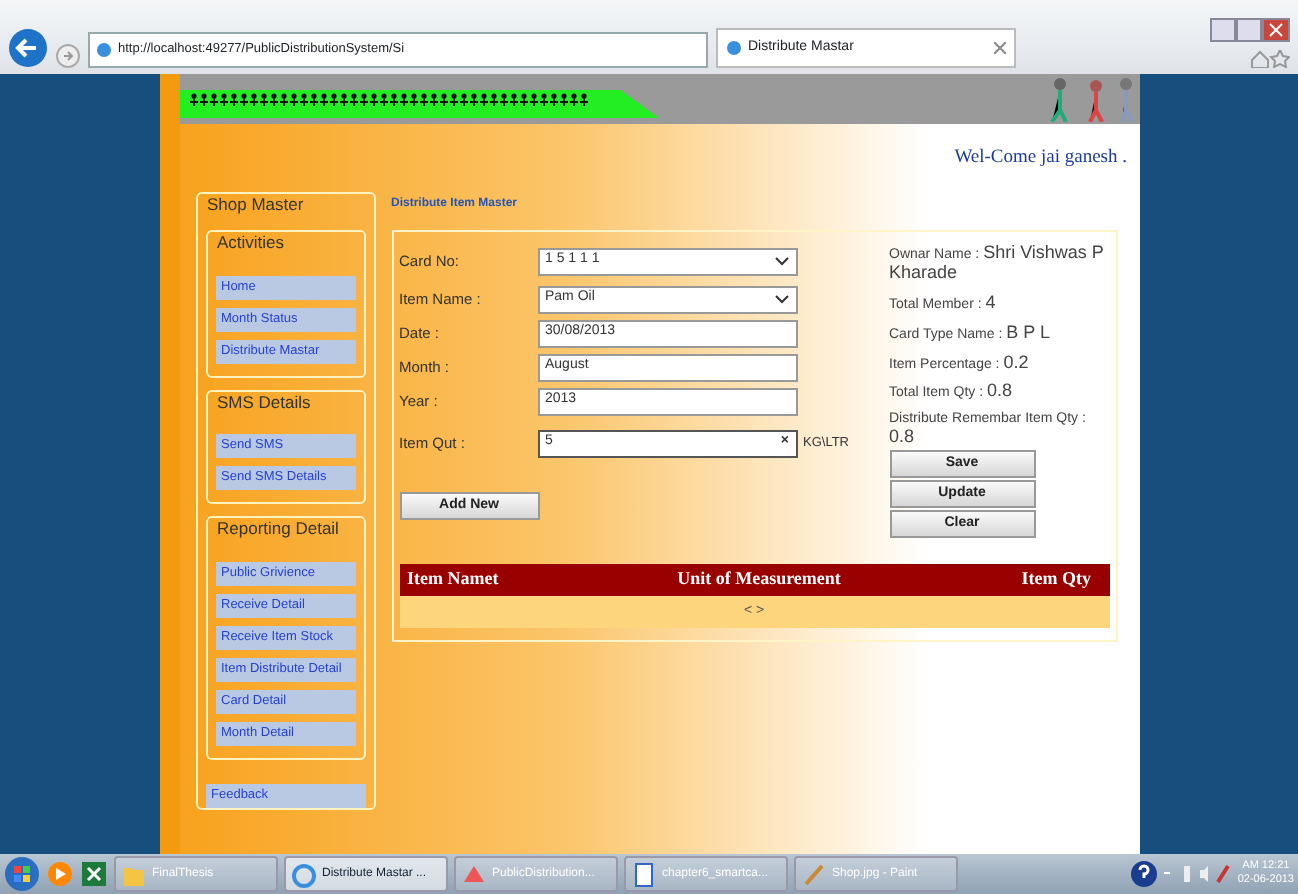  I want to click on group-title: SMS Details, so click(264, 402).